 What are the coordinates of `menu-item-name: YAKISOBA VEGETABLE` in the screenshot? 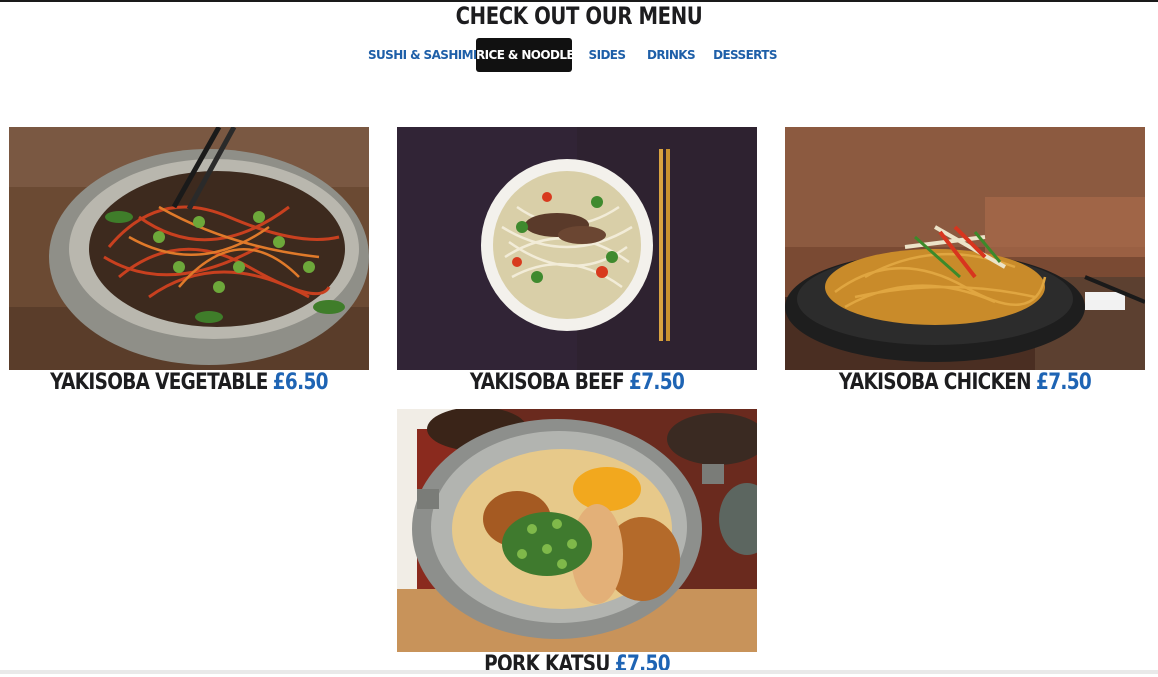 It's located at (159, 382).